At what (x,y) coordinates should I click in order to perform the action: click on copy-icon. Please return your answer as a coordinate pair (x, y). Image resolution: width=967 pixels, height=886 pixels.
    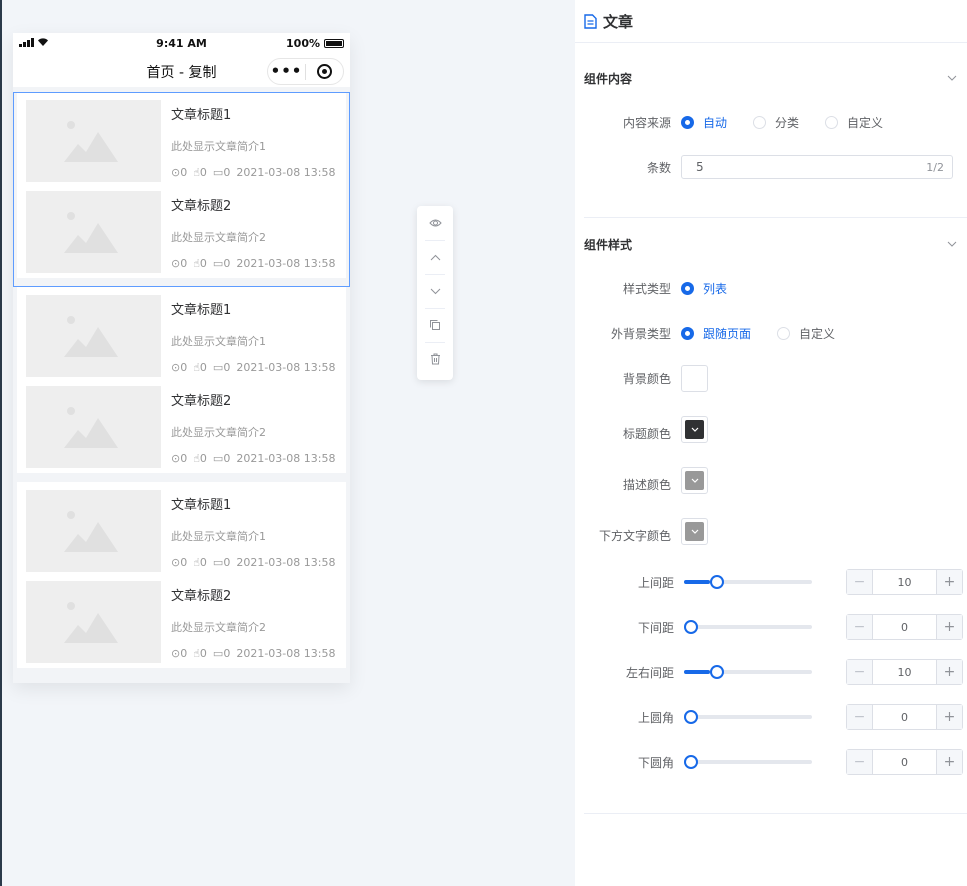
    Looking at the image, I should click on (435, 325).